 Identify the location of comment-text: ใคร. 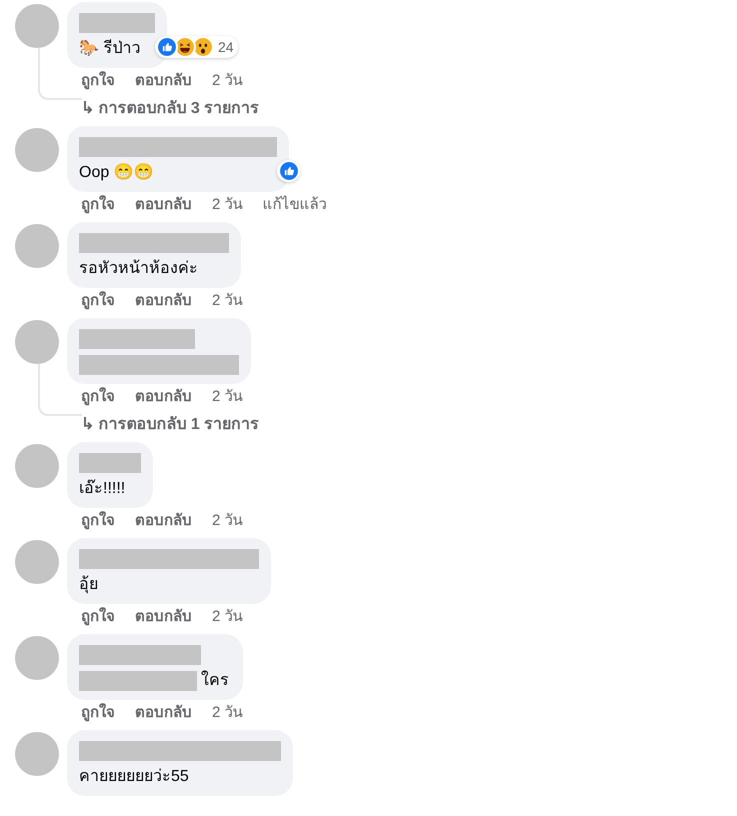
(215, 681).